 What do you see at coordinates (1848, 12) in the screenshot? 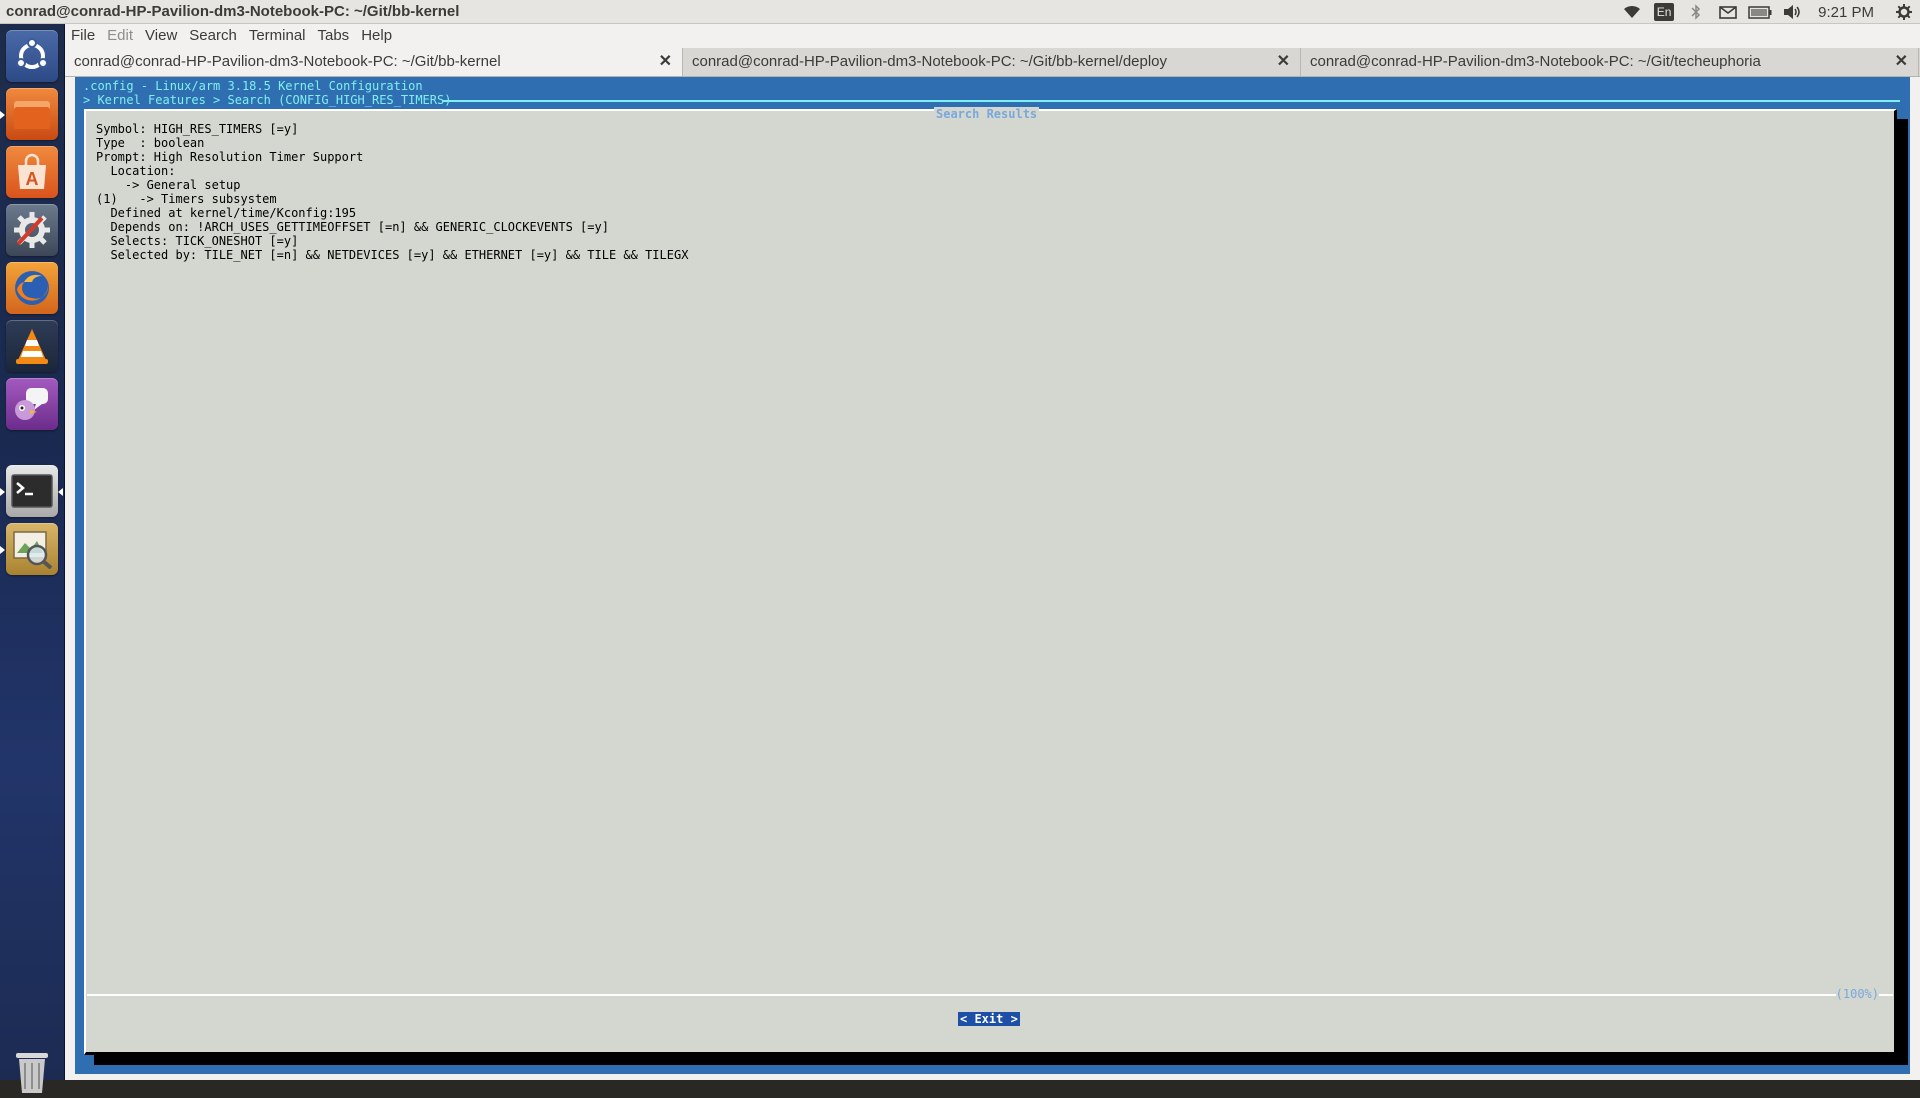
I see `clock: 9:21 PM` at bounding box center [1848, 12].